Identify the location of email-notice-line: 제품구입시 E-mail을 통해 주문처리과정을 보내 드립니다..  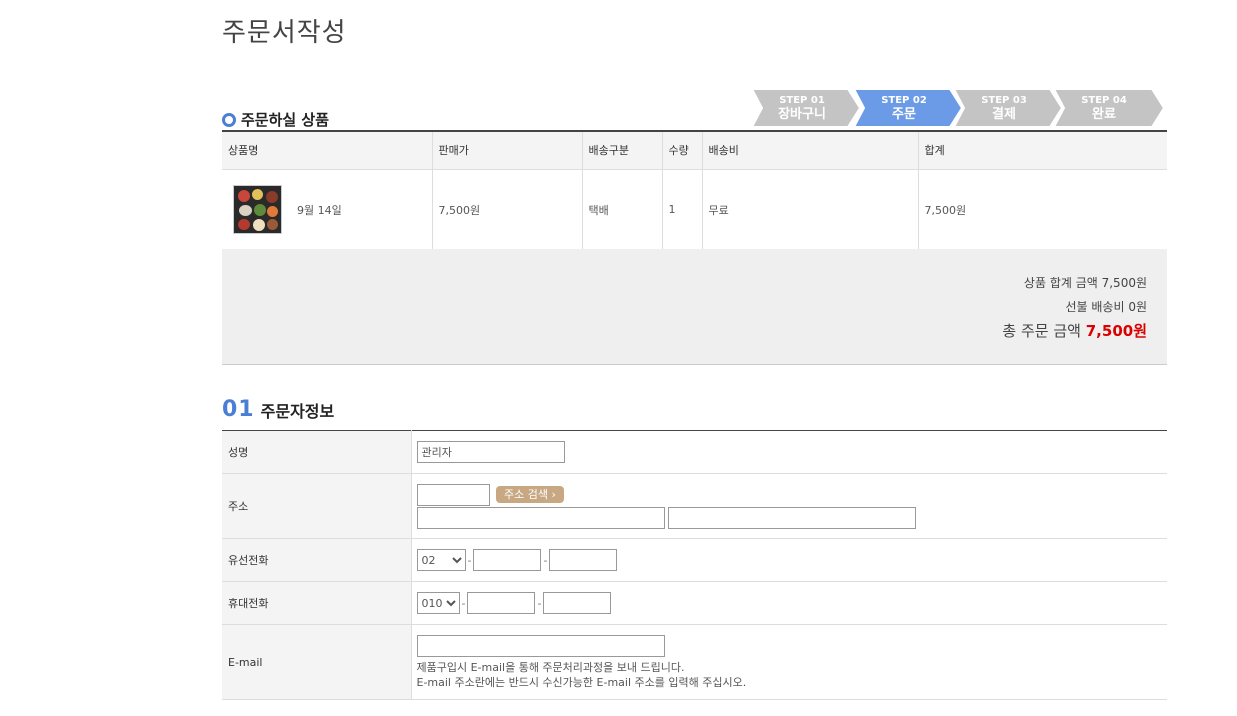
(550, 667).